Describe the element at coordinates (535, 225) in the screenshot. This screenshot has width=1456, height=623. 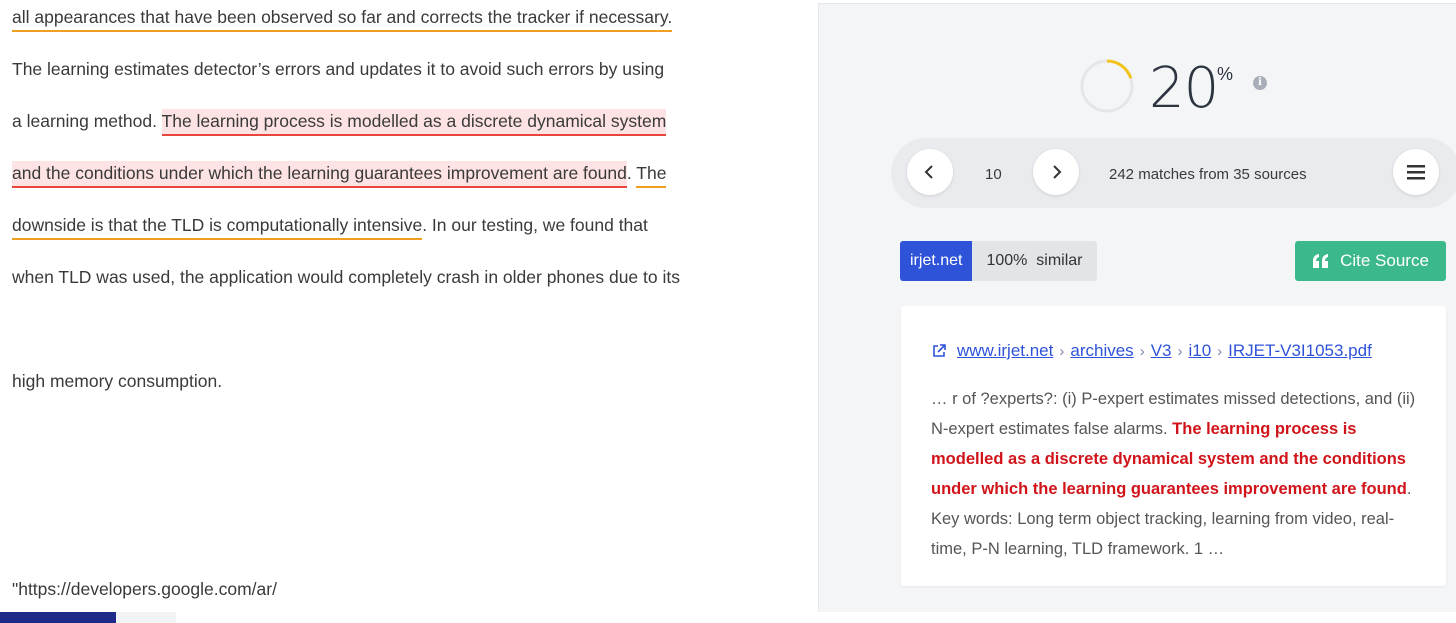
I see `doc-text: . In our testing, we found that` at that location.